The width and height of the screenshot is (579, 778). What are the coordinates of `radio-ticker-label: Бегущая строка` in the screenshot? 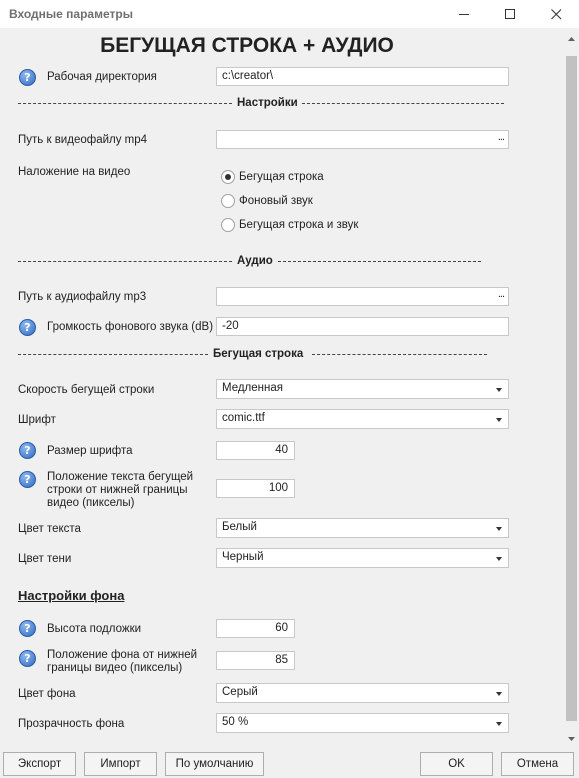 It's located at (281, 177).